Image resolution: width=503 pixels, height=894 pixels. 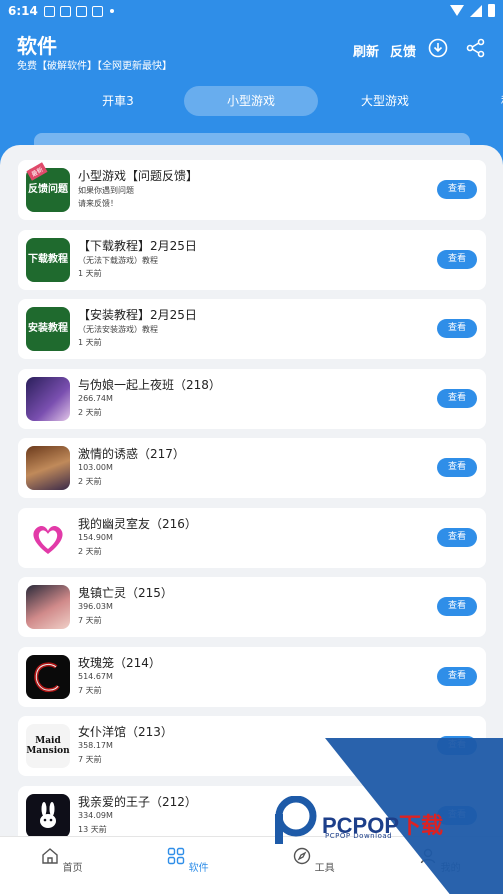 I want to click on battery-icon, so click(x=491, y=10).